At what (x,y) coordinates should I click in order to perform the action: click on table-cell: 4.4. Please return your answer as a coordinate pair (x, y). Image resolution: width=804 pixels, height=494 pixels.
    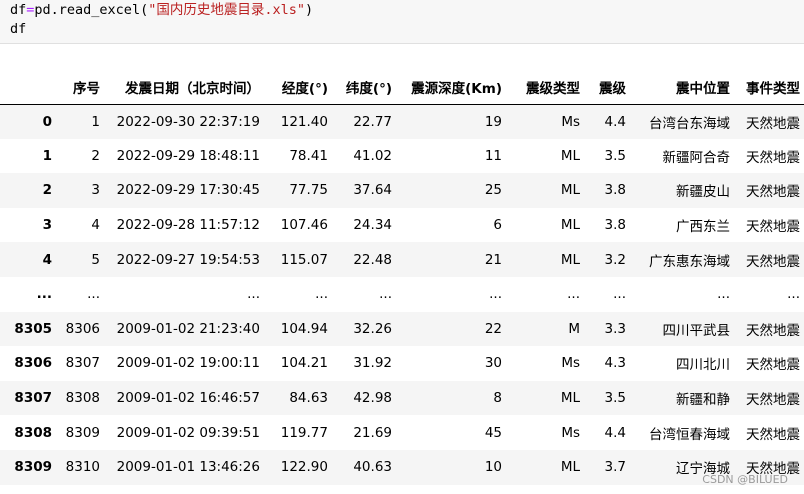
    Looking at the image, I should click on (615, 432).